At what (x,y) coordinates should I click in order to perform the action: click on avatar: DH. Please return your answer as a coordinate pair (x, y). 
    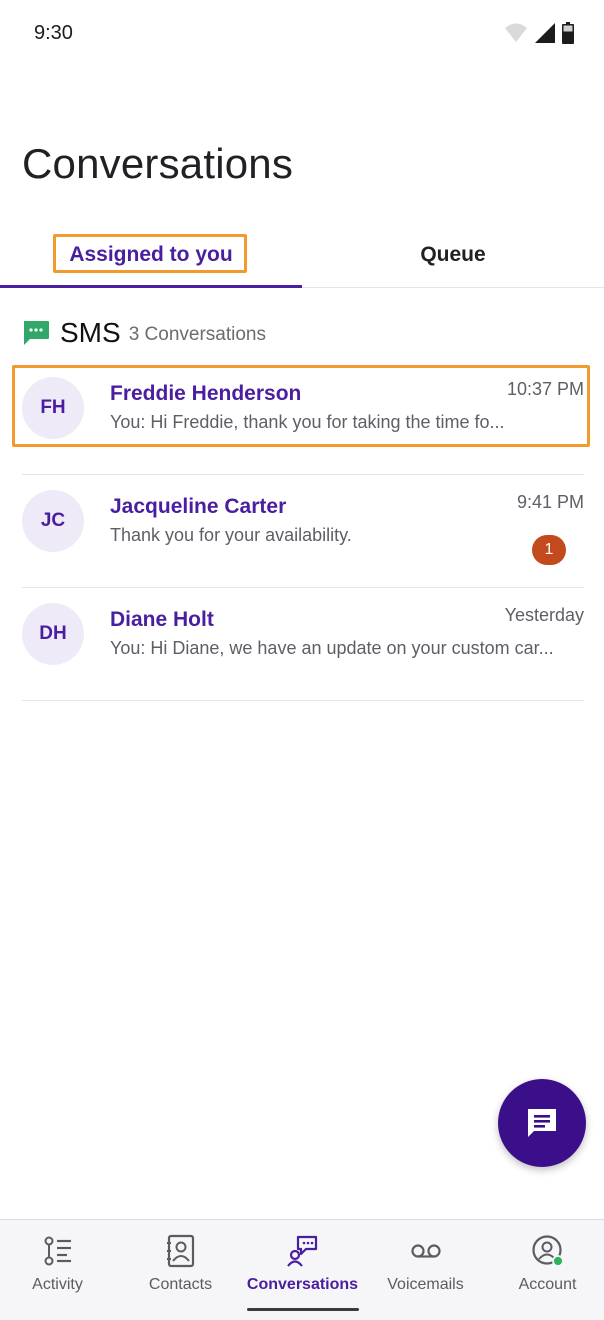
    Looking at the image, I should click on (53, 634).